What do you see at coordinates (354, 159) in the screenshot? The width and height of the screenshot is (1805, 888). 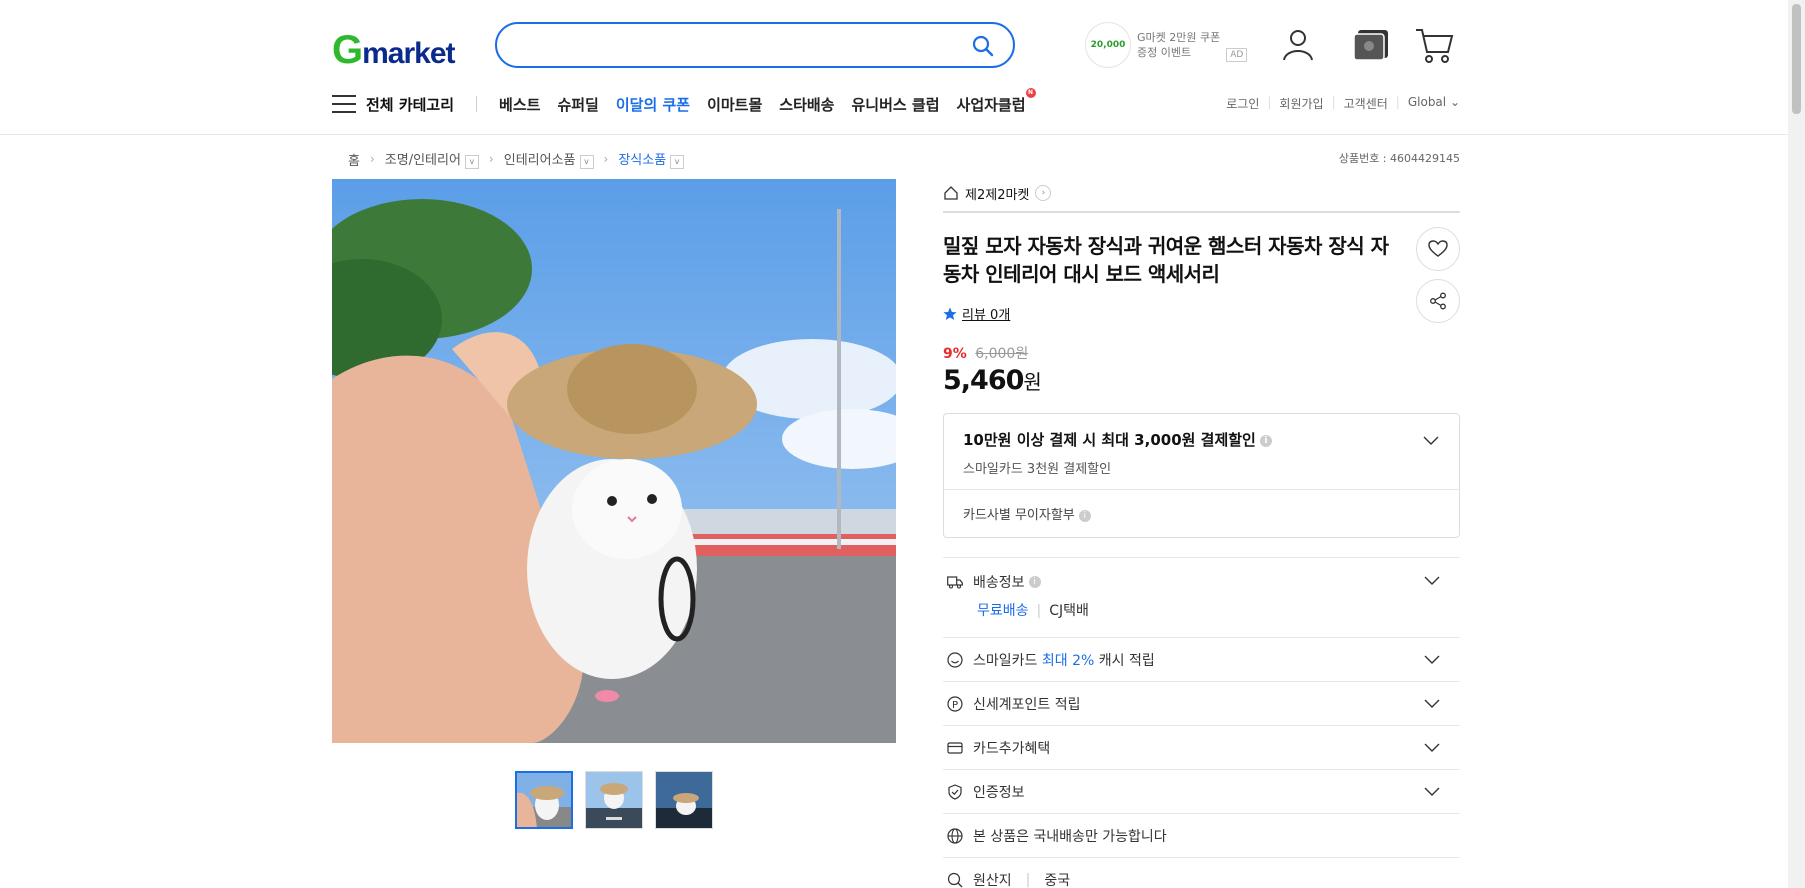 I see `breadcrumb-home: 홈` at bounding box center [354, 159].